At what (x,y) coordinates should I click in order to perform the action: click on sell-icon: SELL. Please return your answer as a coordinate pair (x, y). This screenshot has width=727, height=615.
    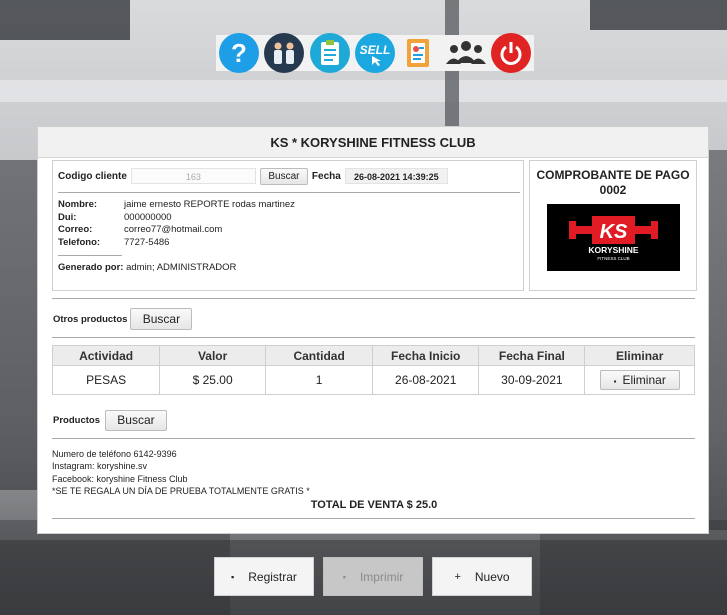
    Looking at the image, I should click on (374, 53).